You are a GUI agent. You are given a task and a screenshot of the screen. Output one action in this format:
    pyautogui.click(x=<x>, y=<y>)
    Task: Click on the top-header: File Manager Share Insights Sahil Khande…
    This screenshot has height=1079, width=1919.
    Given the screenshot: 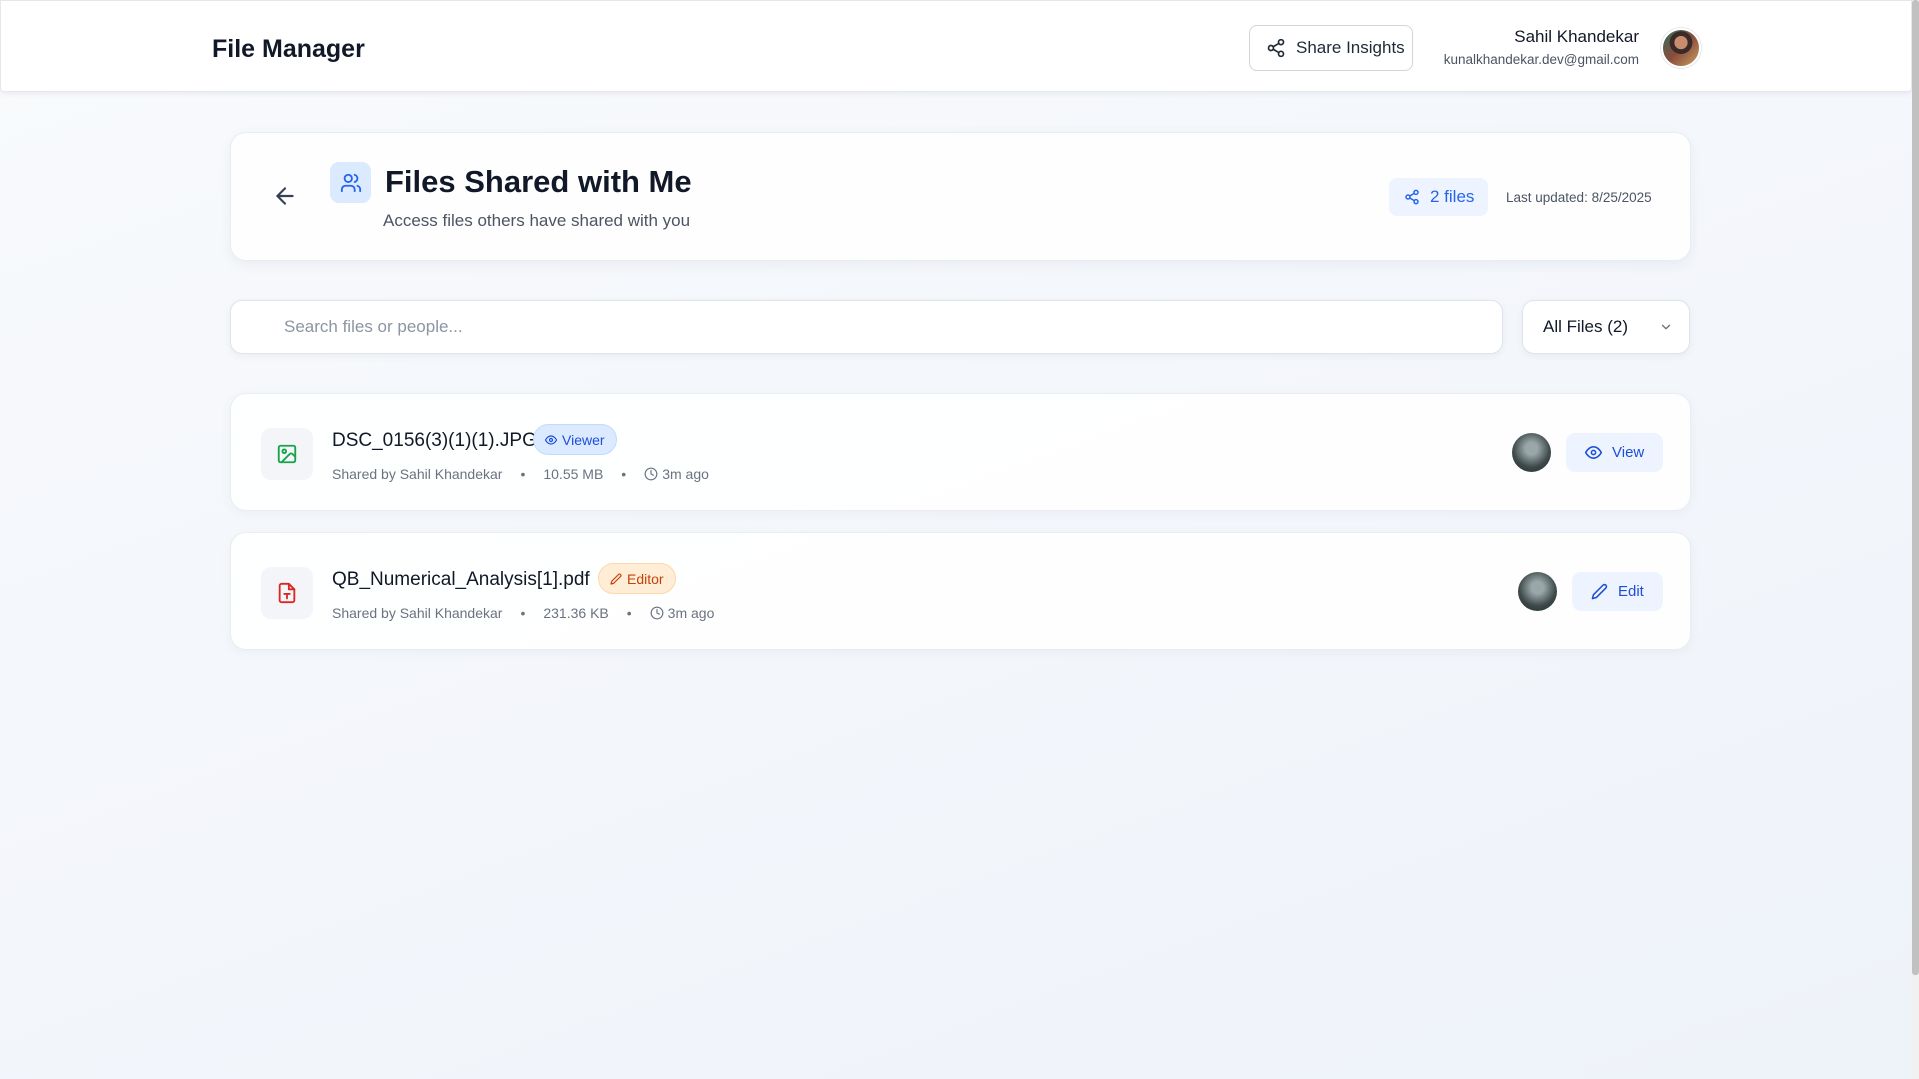 What is the action you would take?
    pyautogui.click(x=956, y=46)
    